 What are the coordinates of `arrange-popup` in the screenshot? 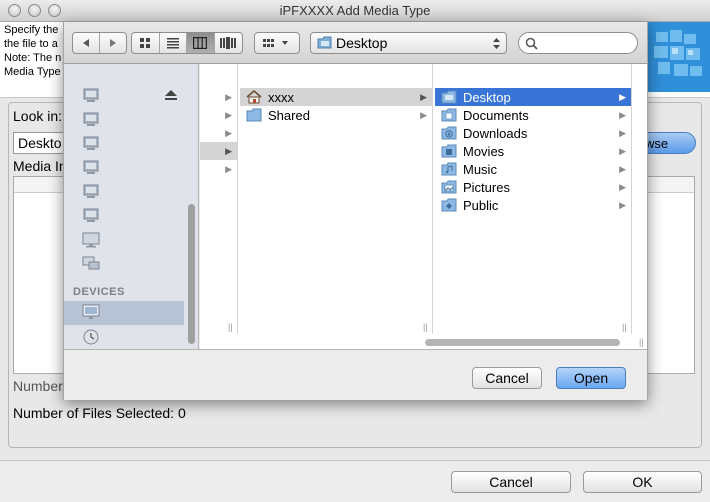 It's located at (277, 43).